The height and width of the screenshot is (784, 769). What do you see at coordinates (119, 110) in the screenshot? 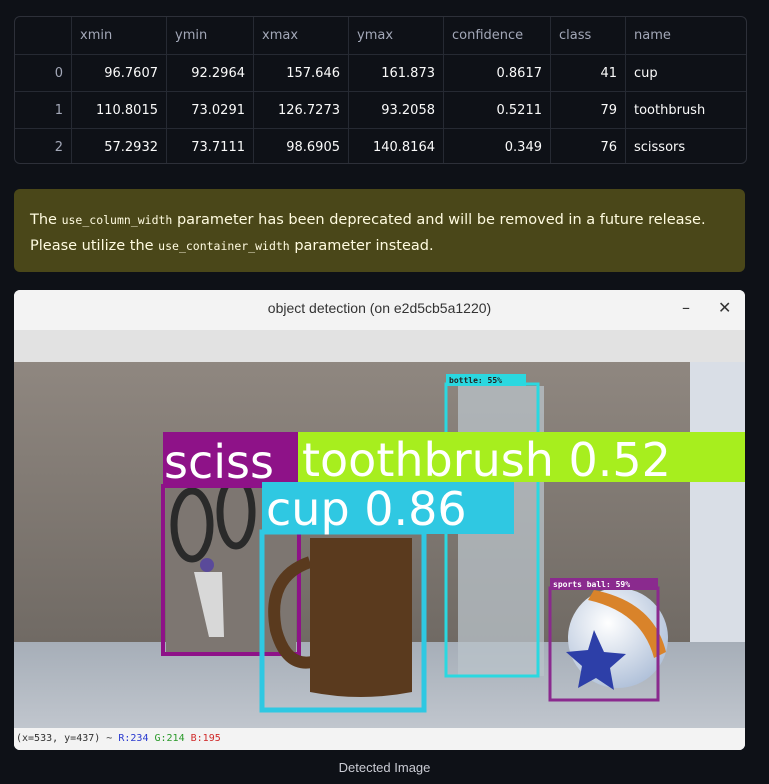
I see `cell-xmin: 110.8015` at bounding box center [119, 110].